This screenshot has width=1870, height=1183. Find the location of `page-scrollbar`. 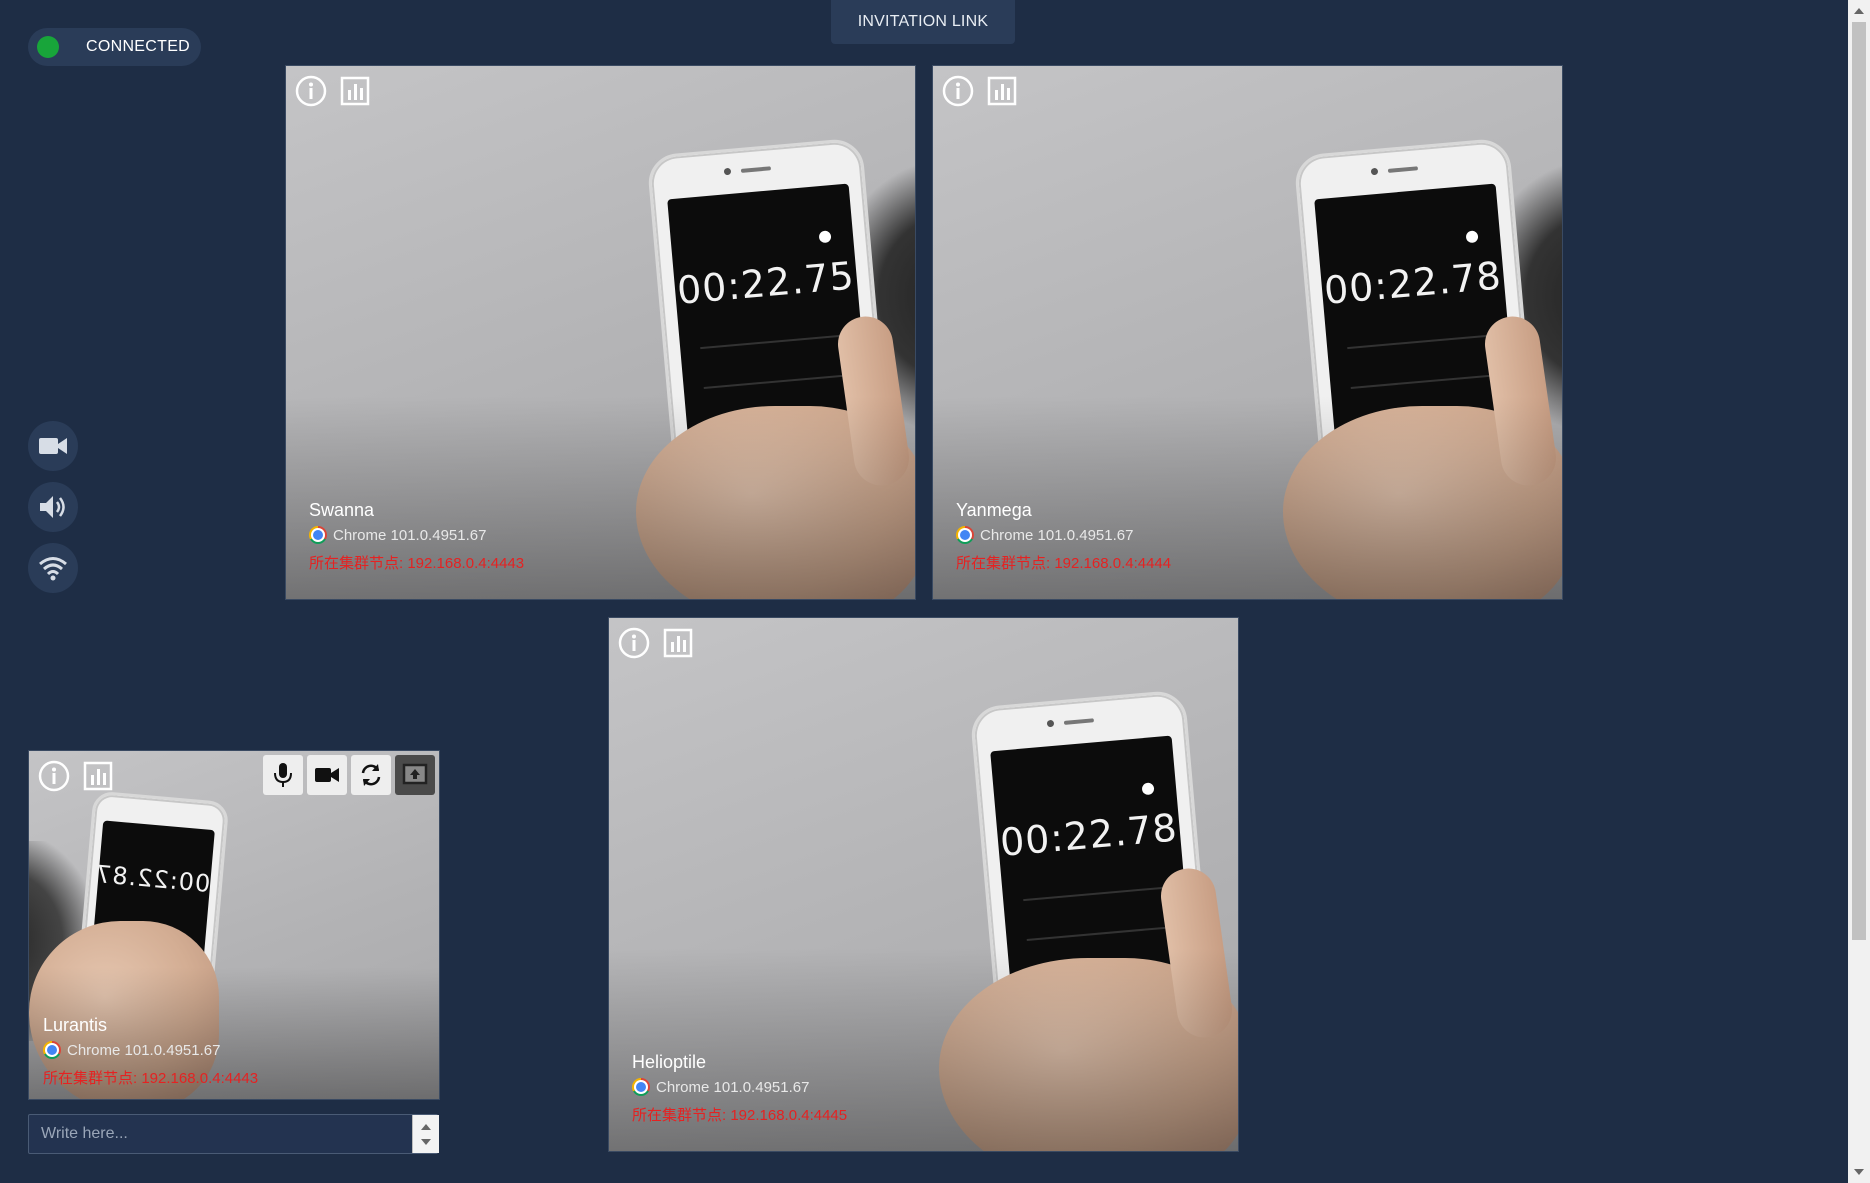

page-scrollbar is located at coordinates (1859, 591).